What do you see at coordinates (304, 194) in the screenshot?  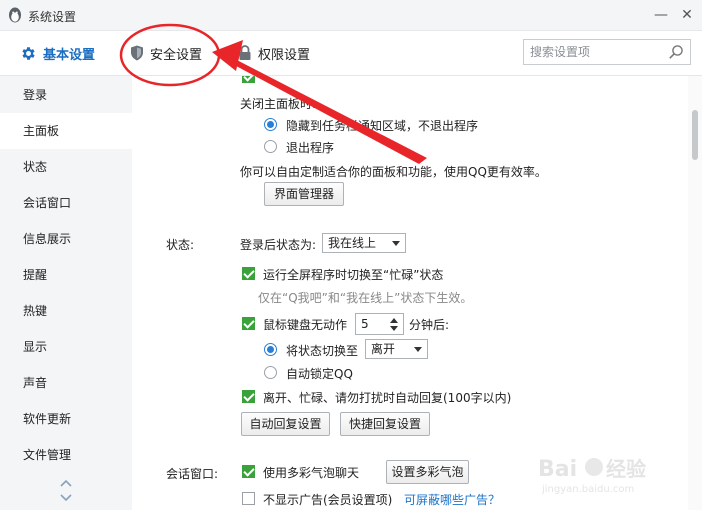 I see `interface-manager-button: 界面管理器` at bounding box center [304, 194].